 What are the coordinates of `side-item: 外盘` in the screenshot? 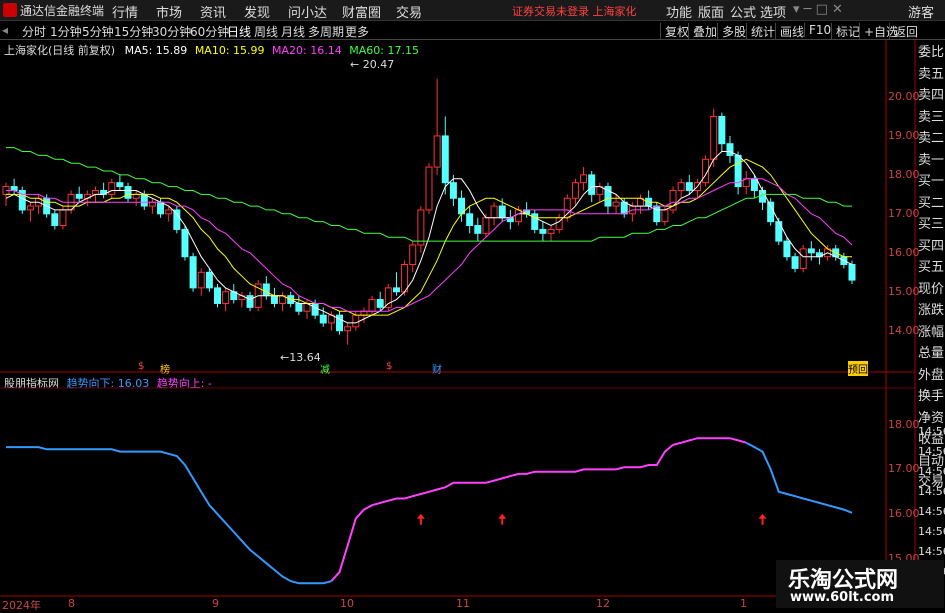 It's located at (931, 375).